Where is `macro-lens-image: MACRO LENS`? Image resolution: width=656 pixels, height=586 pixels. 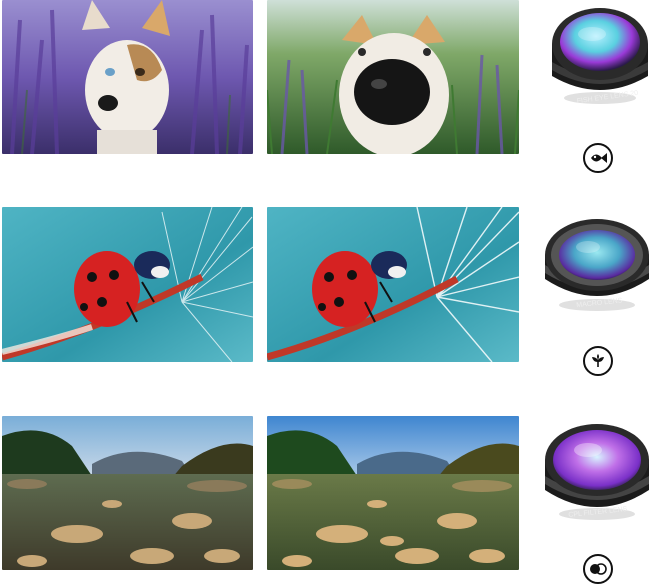
macro-lens-image: MACRO LENS is located at coordinates (597, 264).